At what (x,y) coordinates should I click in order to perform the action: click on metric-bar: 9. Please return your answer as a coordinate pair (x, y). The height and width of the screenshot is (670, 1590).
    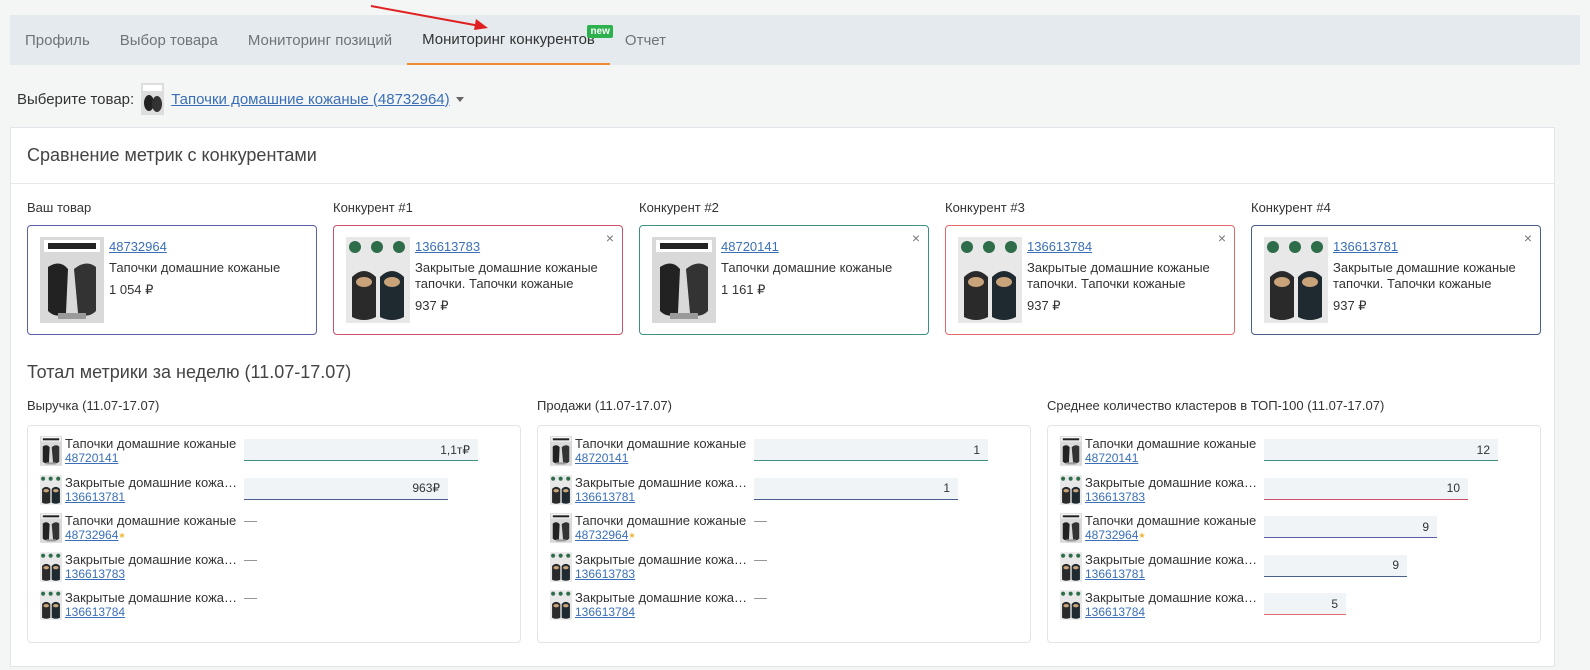
    Looking at the image, I should click on (1350, 527).